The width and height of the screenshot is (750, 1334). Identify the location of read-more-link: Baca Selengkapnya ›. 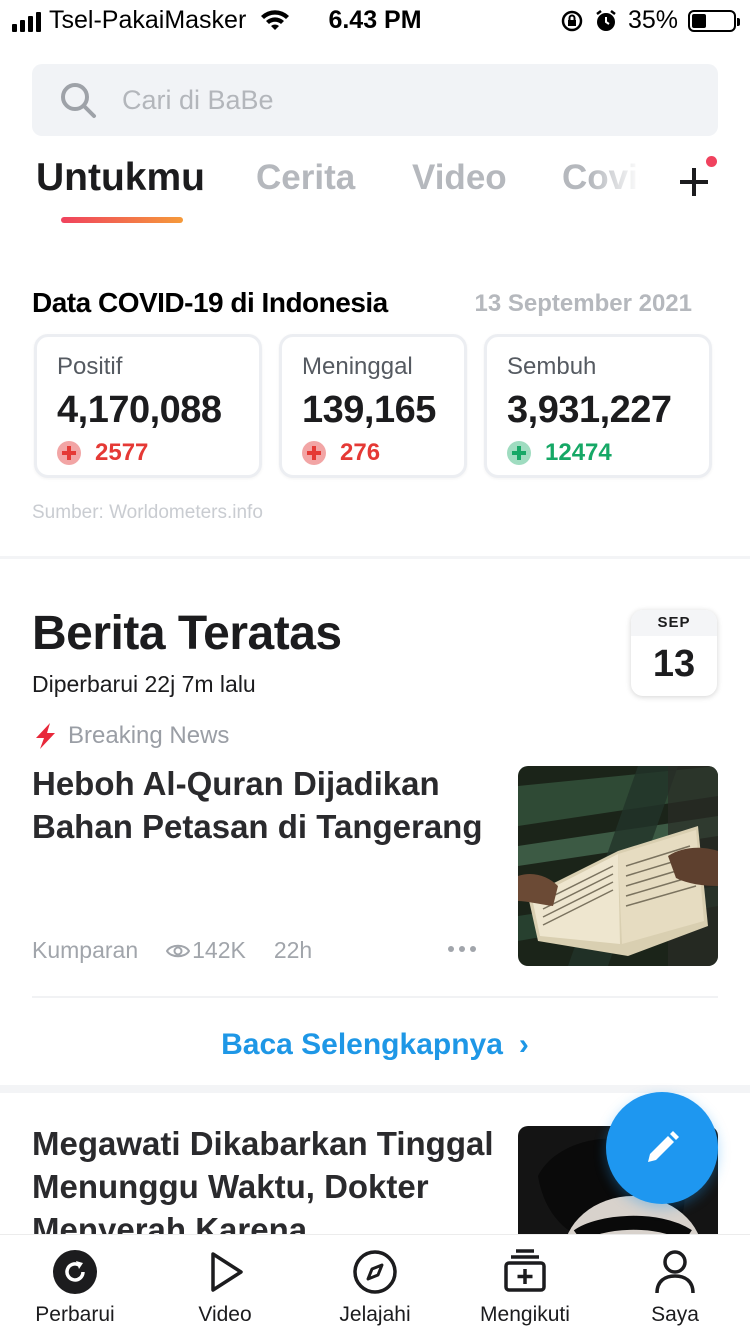
(375, 1045).